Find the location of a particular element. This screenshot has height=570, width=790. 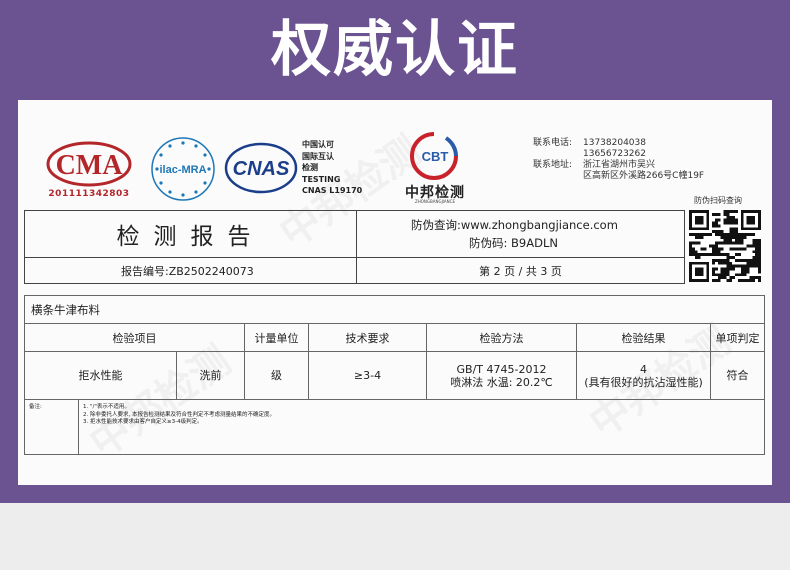

report-no-label: 报告编号: is located at coordinates (145, 271).